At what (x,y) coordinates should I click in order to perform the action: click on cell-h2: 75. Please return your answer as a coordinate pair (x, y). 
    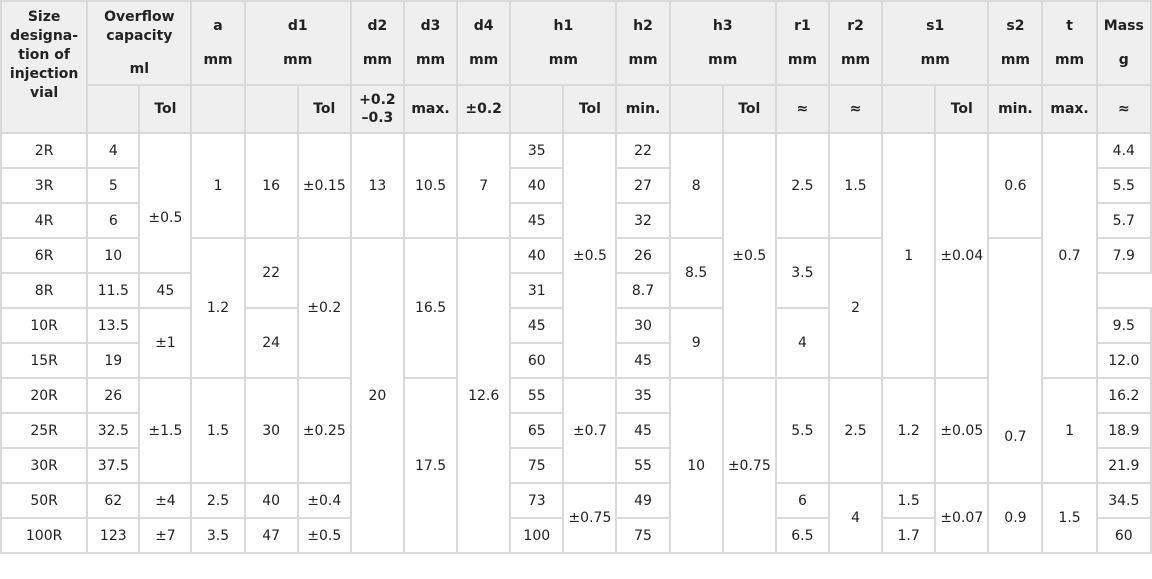
    Looking at the image, I should click on (643, 535).